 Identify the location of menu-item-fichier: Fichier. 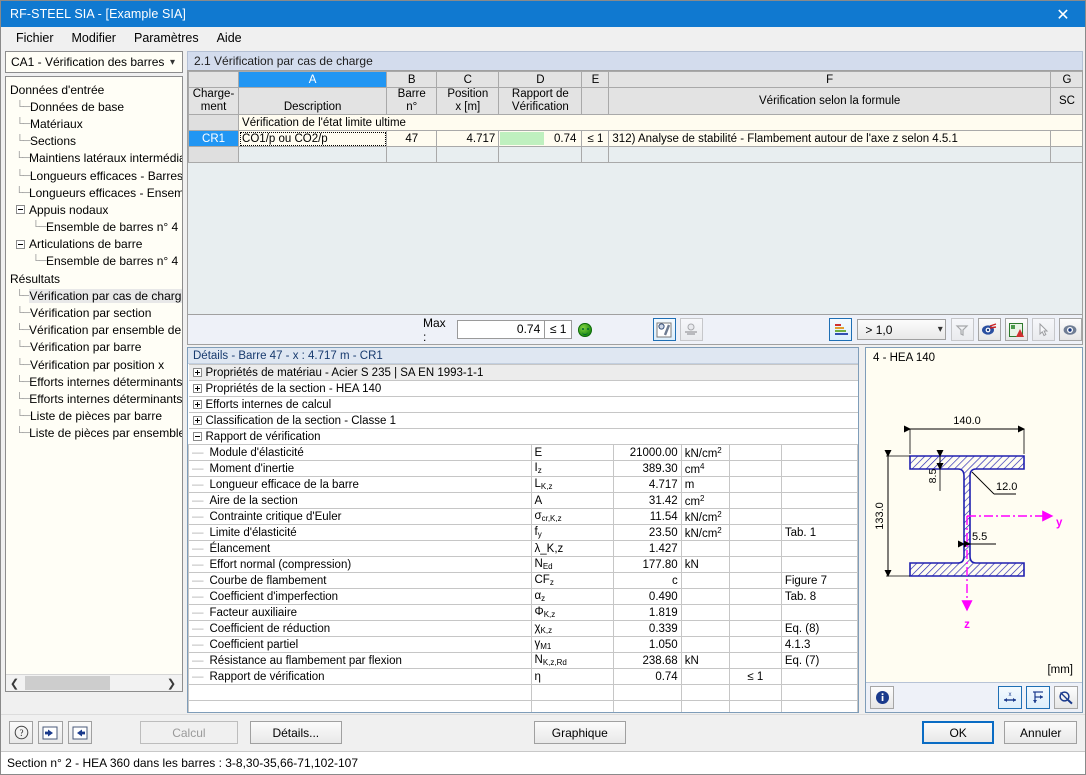
(35, 38).